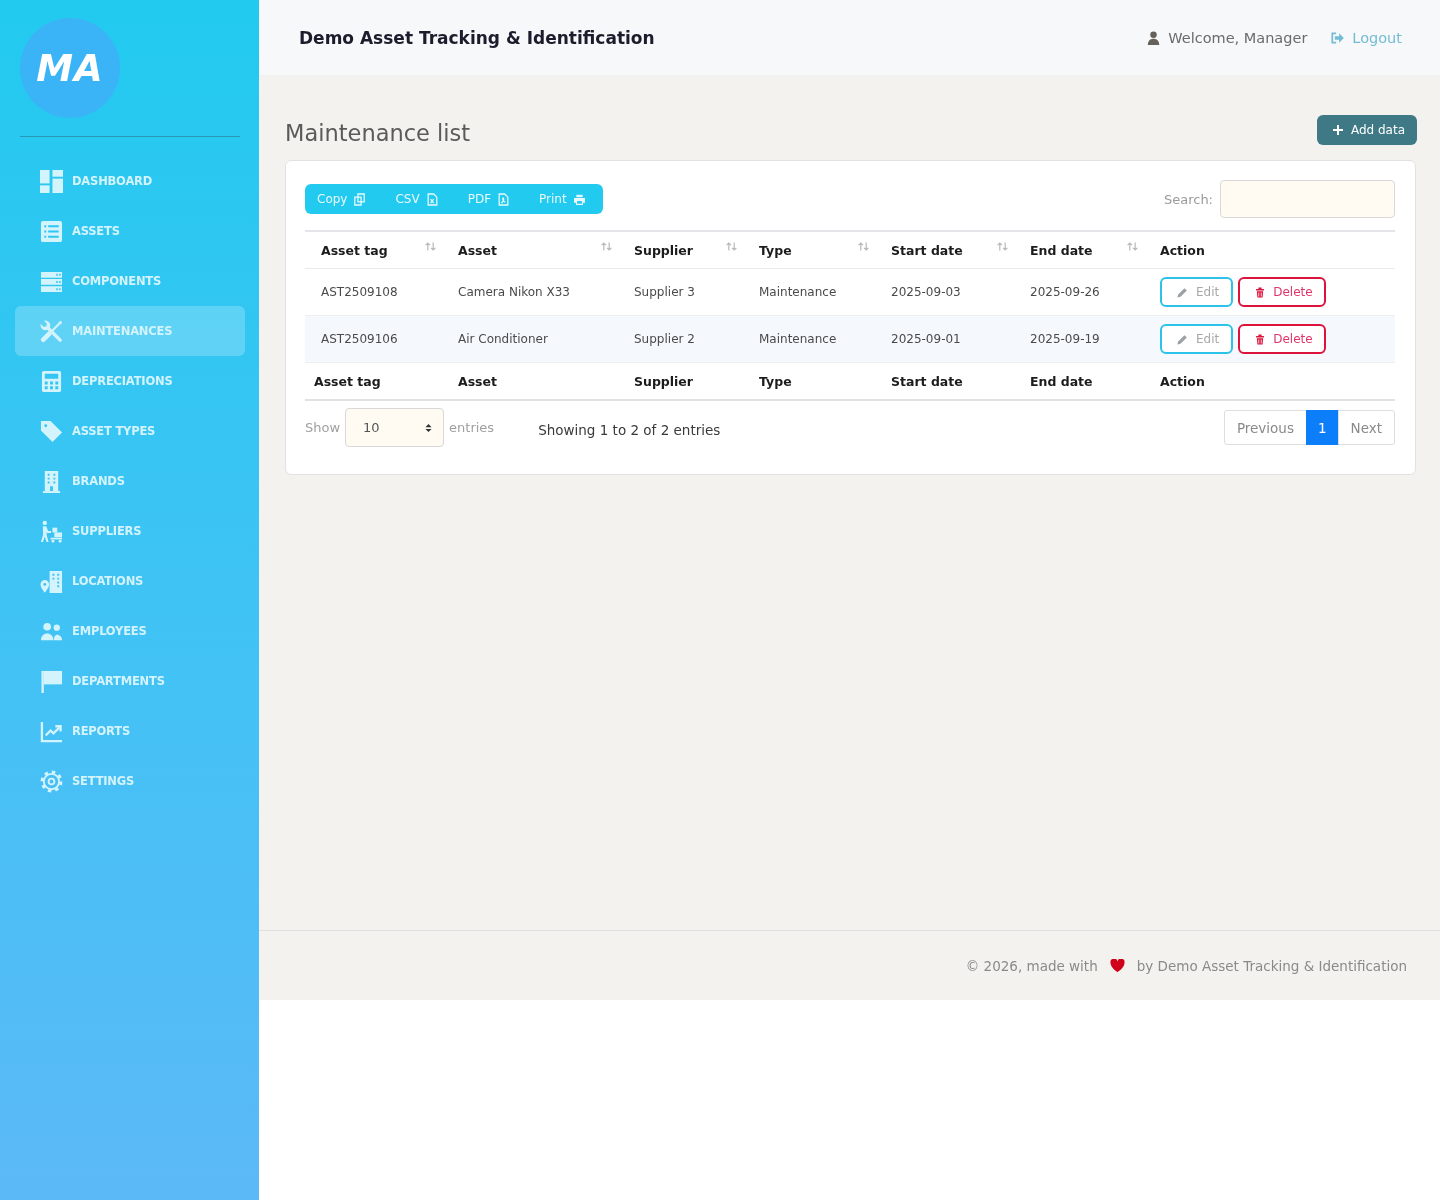  What do you see at coordinates (51, 181) in the screenshot?
I see `grid-icon` at bounding box center [51, 181].